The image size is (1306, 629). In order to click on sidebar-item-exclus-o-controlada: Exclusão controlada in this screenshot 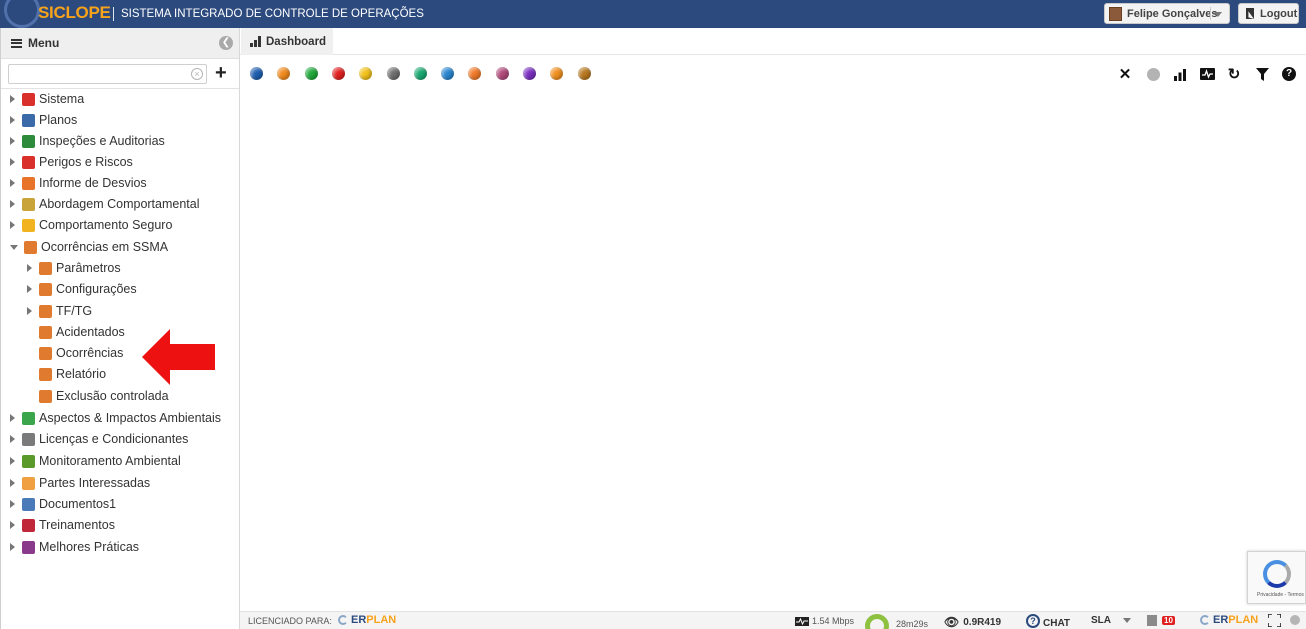, I will do `click(98, 396)`.